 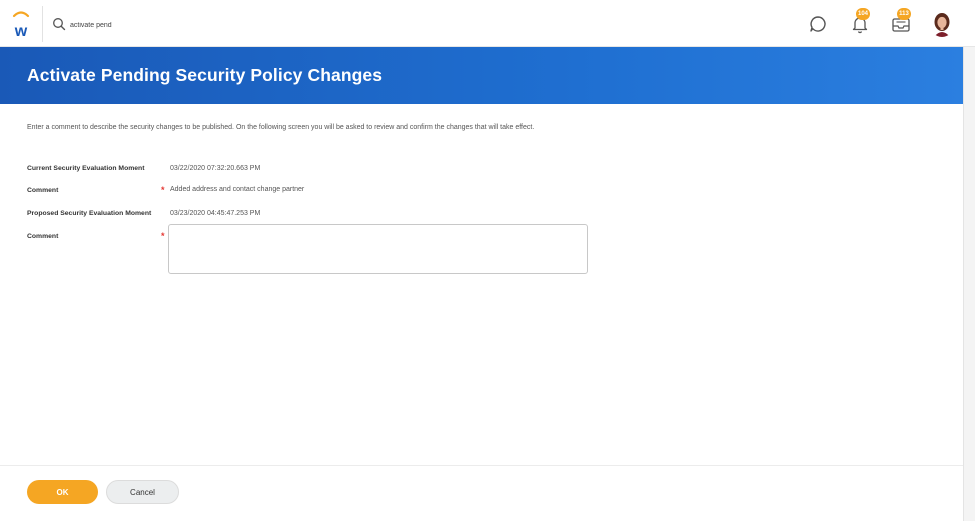 I want to click on page-title: Activate Pending Security Policy Changes, so click(x=205, y=75).